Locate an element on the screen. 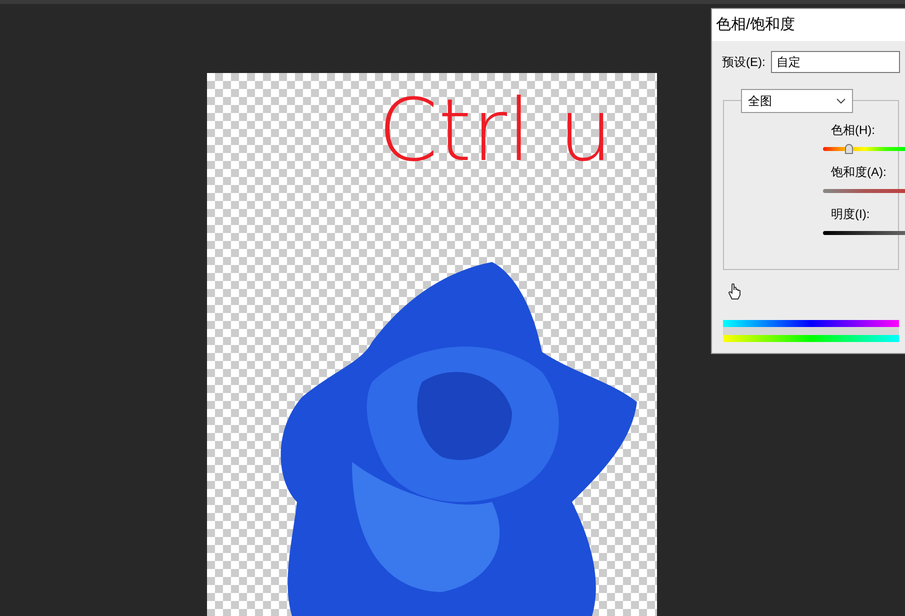  preset-dropdown: 自定 is located at coordinates (835, 62).